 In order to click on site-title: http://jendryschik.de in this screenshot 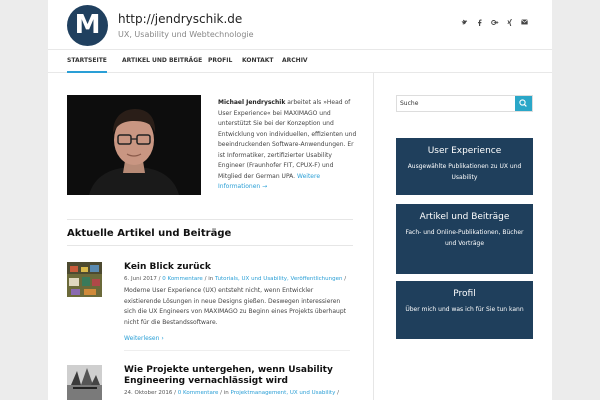, I will do `click(180, 19)`.